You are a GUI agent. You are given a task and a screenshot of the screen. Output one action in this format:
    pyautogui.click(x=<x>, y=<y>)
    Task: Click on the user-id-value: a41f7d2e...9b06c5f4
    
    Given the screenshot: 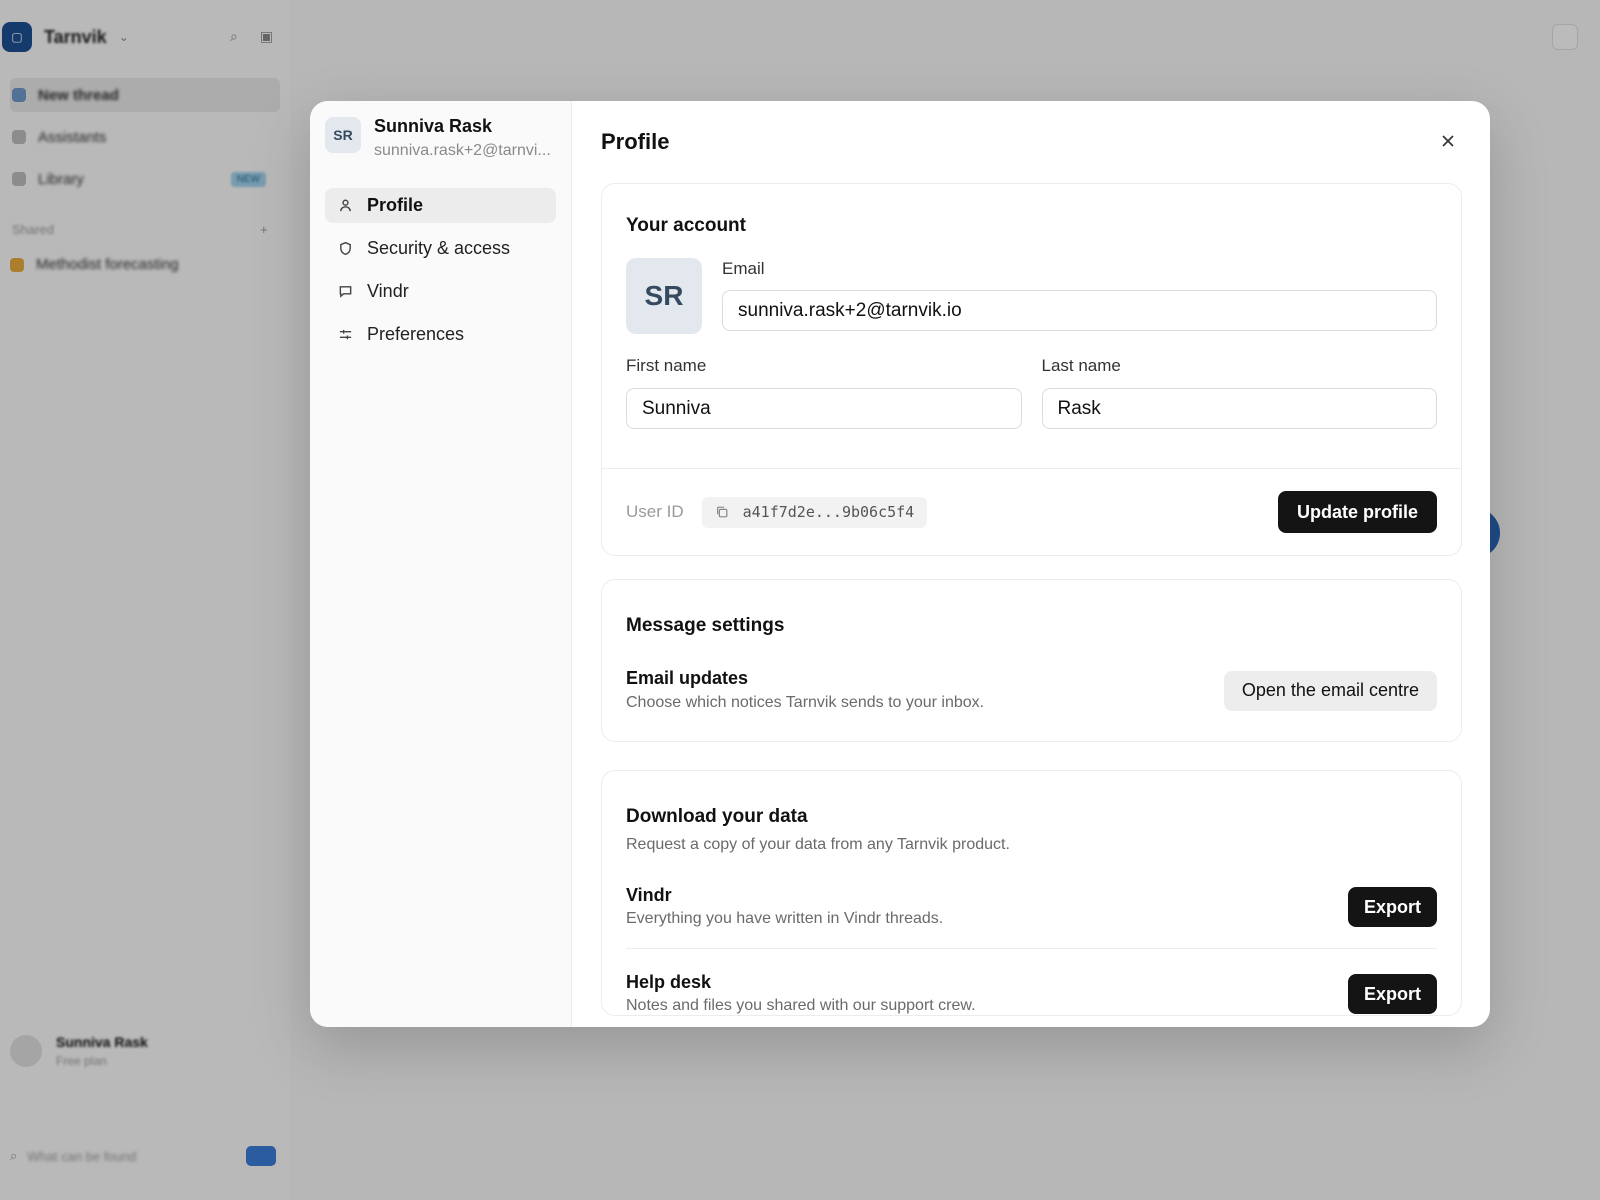 What is the action you would take?
    pyautogui.click(x=828, y=512)
    